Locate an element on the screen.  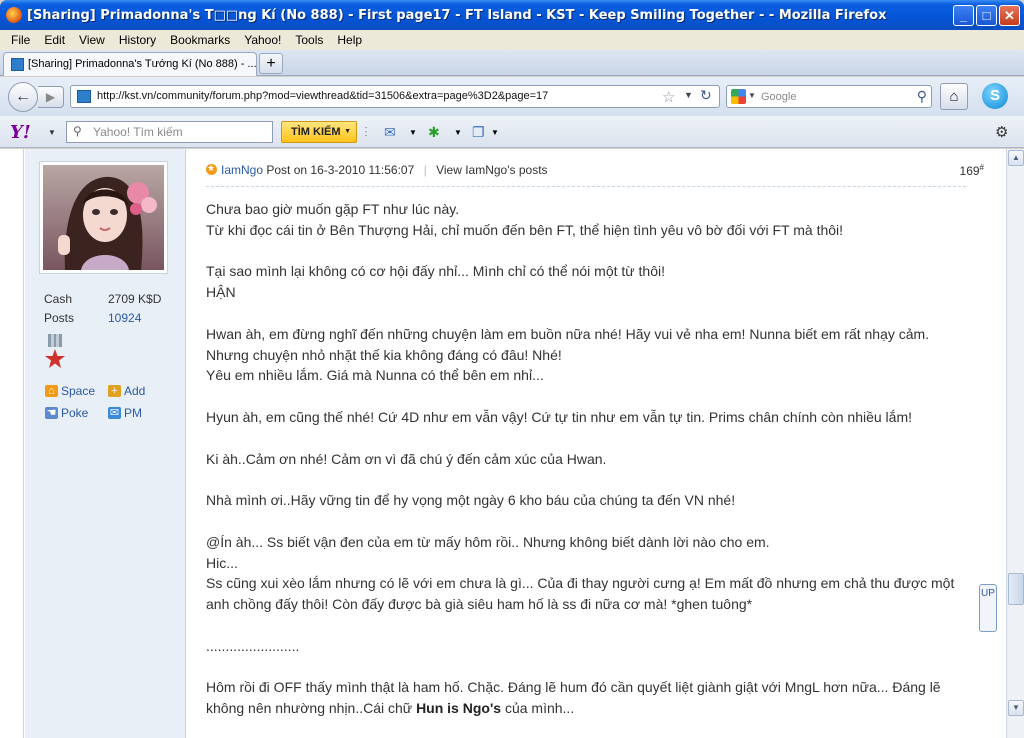
yahoo-dropdown-icon: ▼ is located at coordinates (52, 132).